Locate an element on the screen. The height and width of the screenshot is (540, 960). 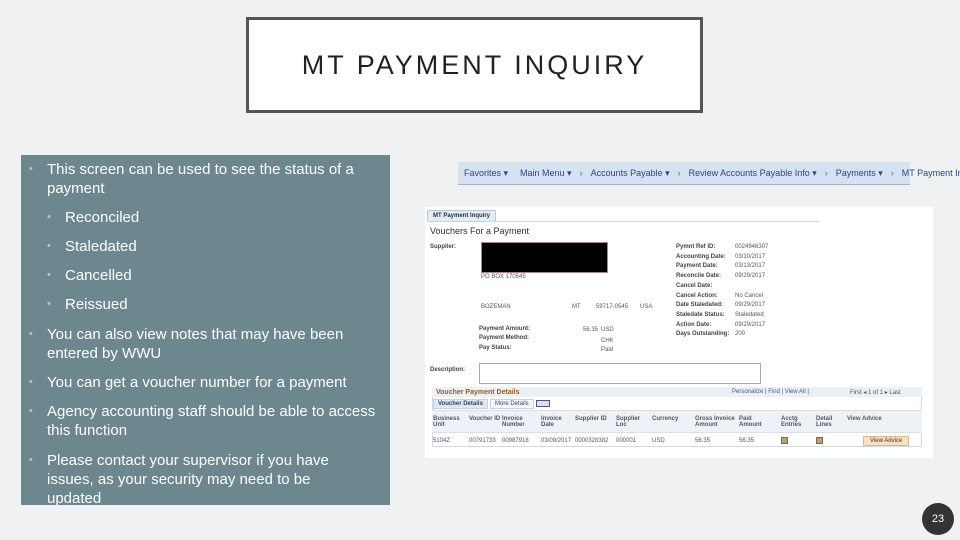
column-header: Voucher ID is located at coordinates (485, 419).